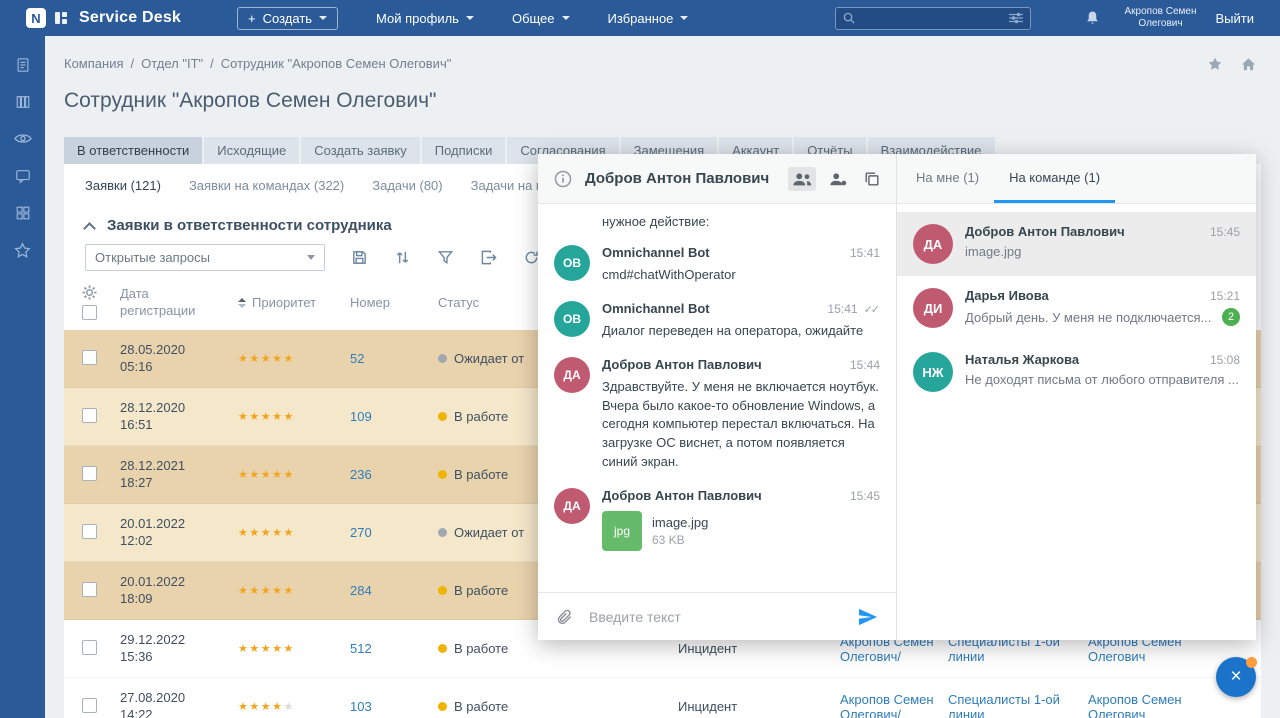 This screenshot has width=1280, height=718. What do you see at coordinates (357, 358) in the screenshot?
I see `request-number-link: 52` at bounding box center [357, 358].